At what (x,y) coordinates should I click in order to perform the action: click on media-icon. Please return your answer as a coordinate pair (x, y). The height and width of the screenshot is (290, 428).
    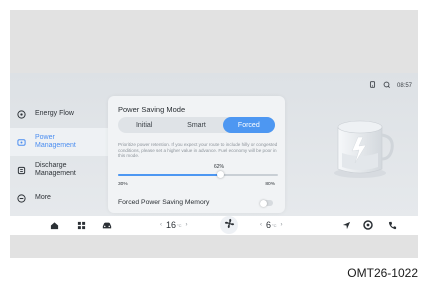
    Looking at the image, I should click on (368, 225).